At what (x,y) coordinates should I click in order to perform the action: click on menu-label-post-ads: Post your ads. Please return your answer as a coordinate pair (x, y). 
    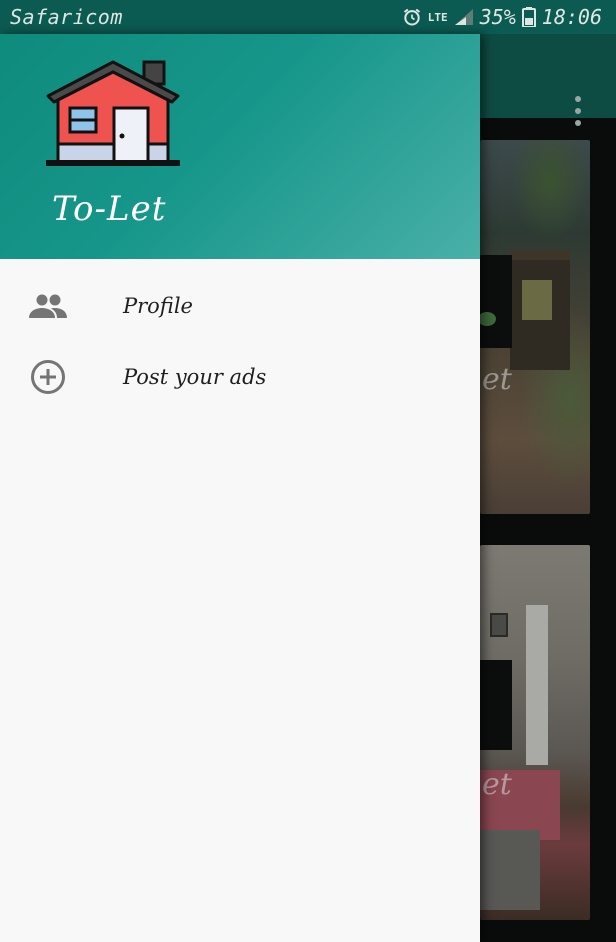
    Looking at the image, I should click on (195, 376).